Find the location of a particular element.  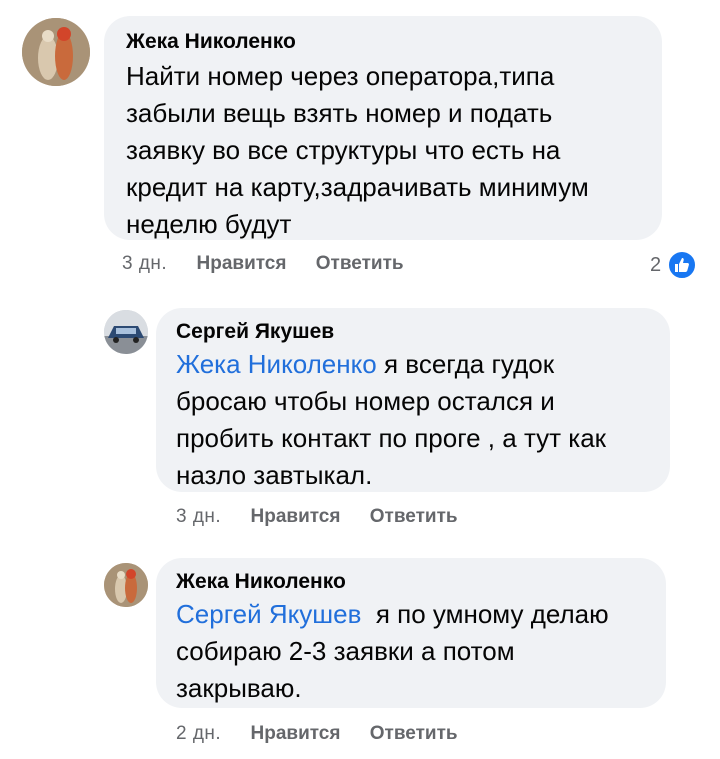

comment-line: назло завтыкал. is located at coordinates (274, 475).